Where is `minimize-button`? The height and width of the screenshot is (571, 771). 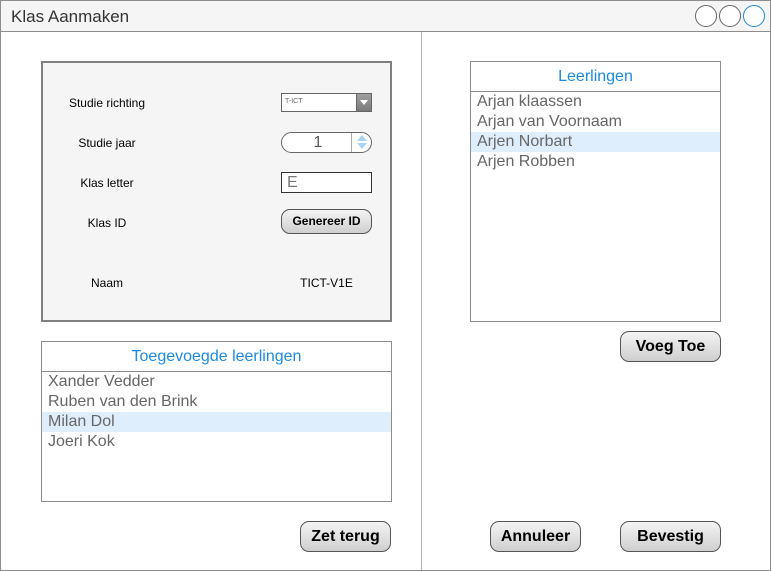 minimize-button is located at coordinates (706, 16).